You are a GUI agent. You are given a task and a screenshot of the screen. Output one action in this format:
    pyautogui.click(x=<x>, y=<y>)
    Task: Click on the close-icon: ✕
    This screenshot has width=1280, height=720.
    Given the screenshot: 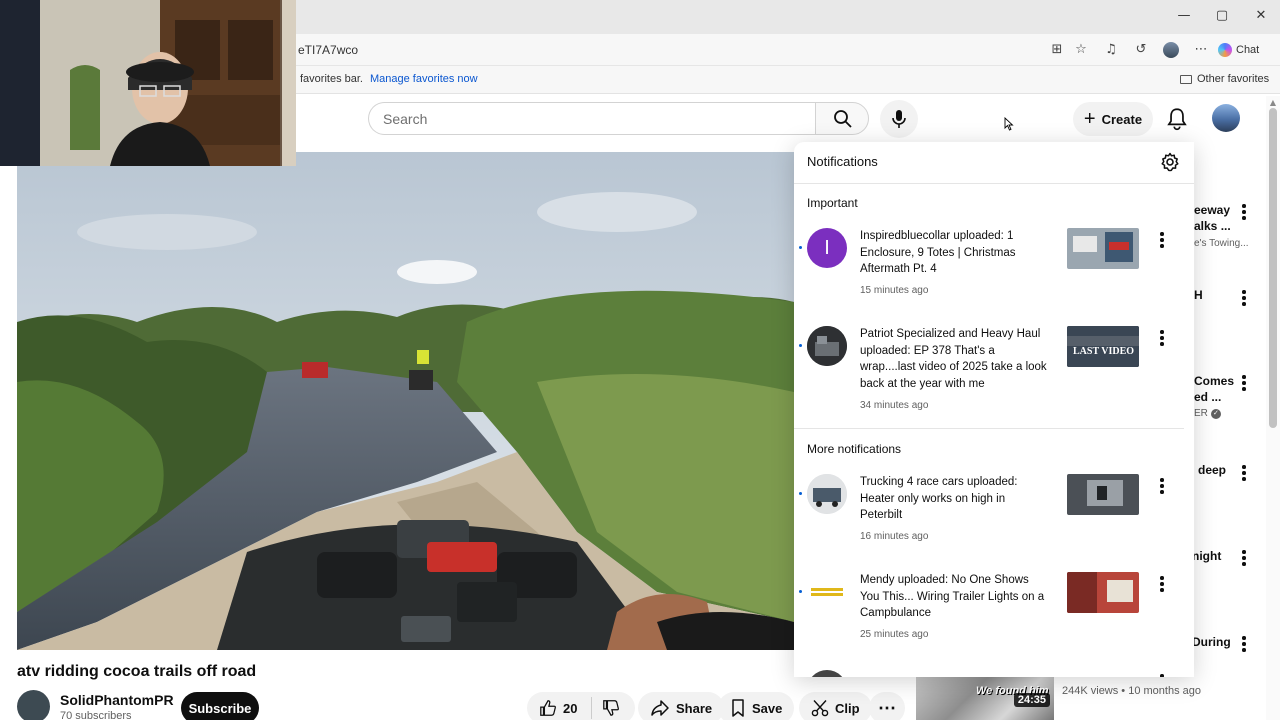 What is the action you would take?
    pyautogui.click(x=1261, y=15)
    